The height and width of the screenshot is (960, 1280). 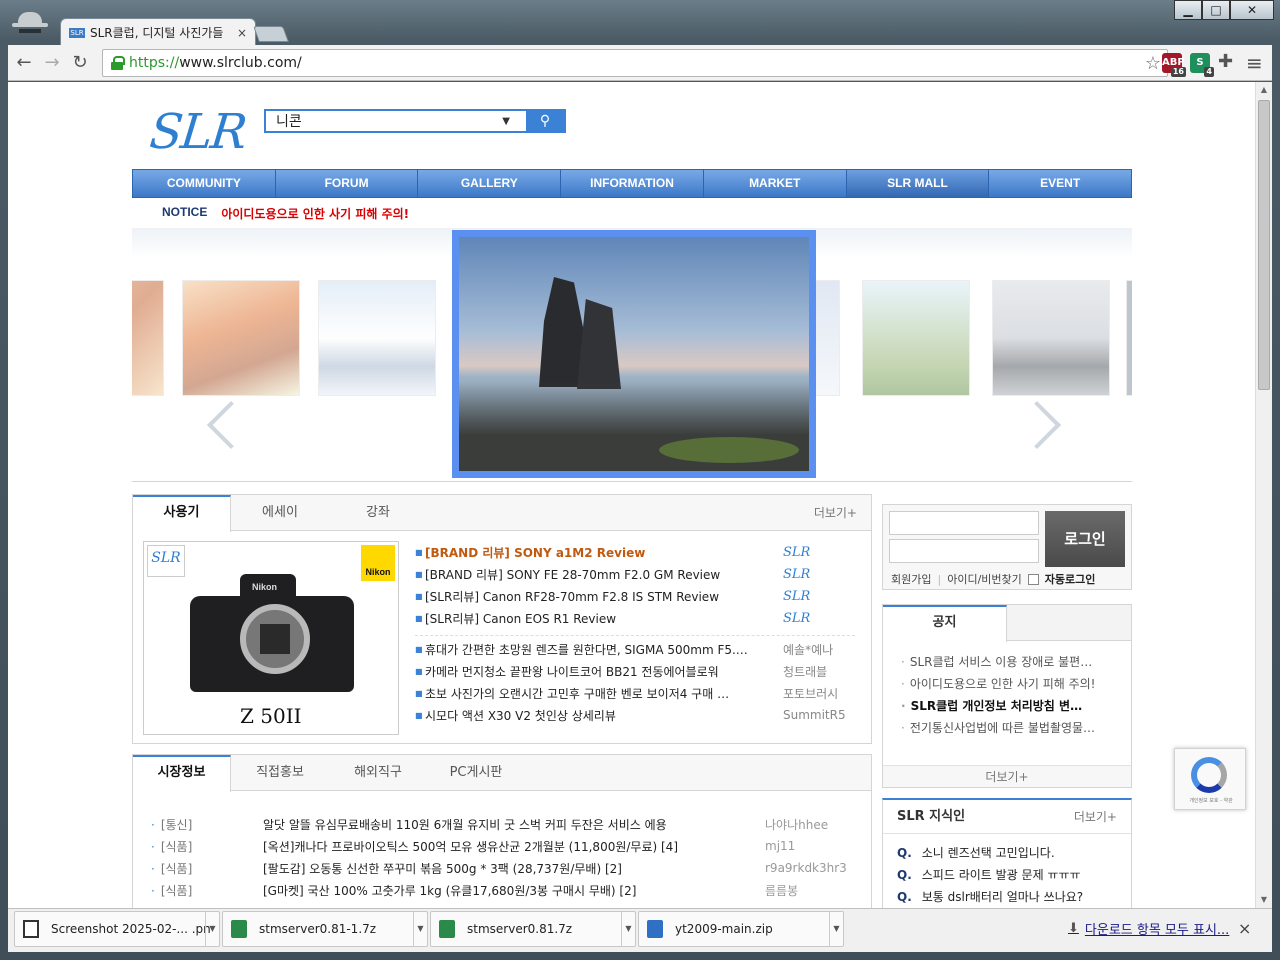 I want to click on tab-direct-promo: 직접홍보, so click(x=280, y=772).